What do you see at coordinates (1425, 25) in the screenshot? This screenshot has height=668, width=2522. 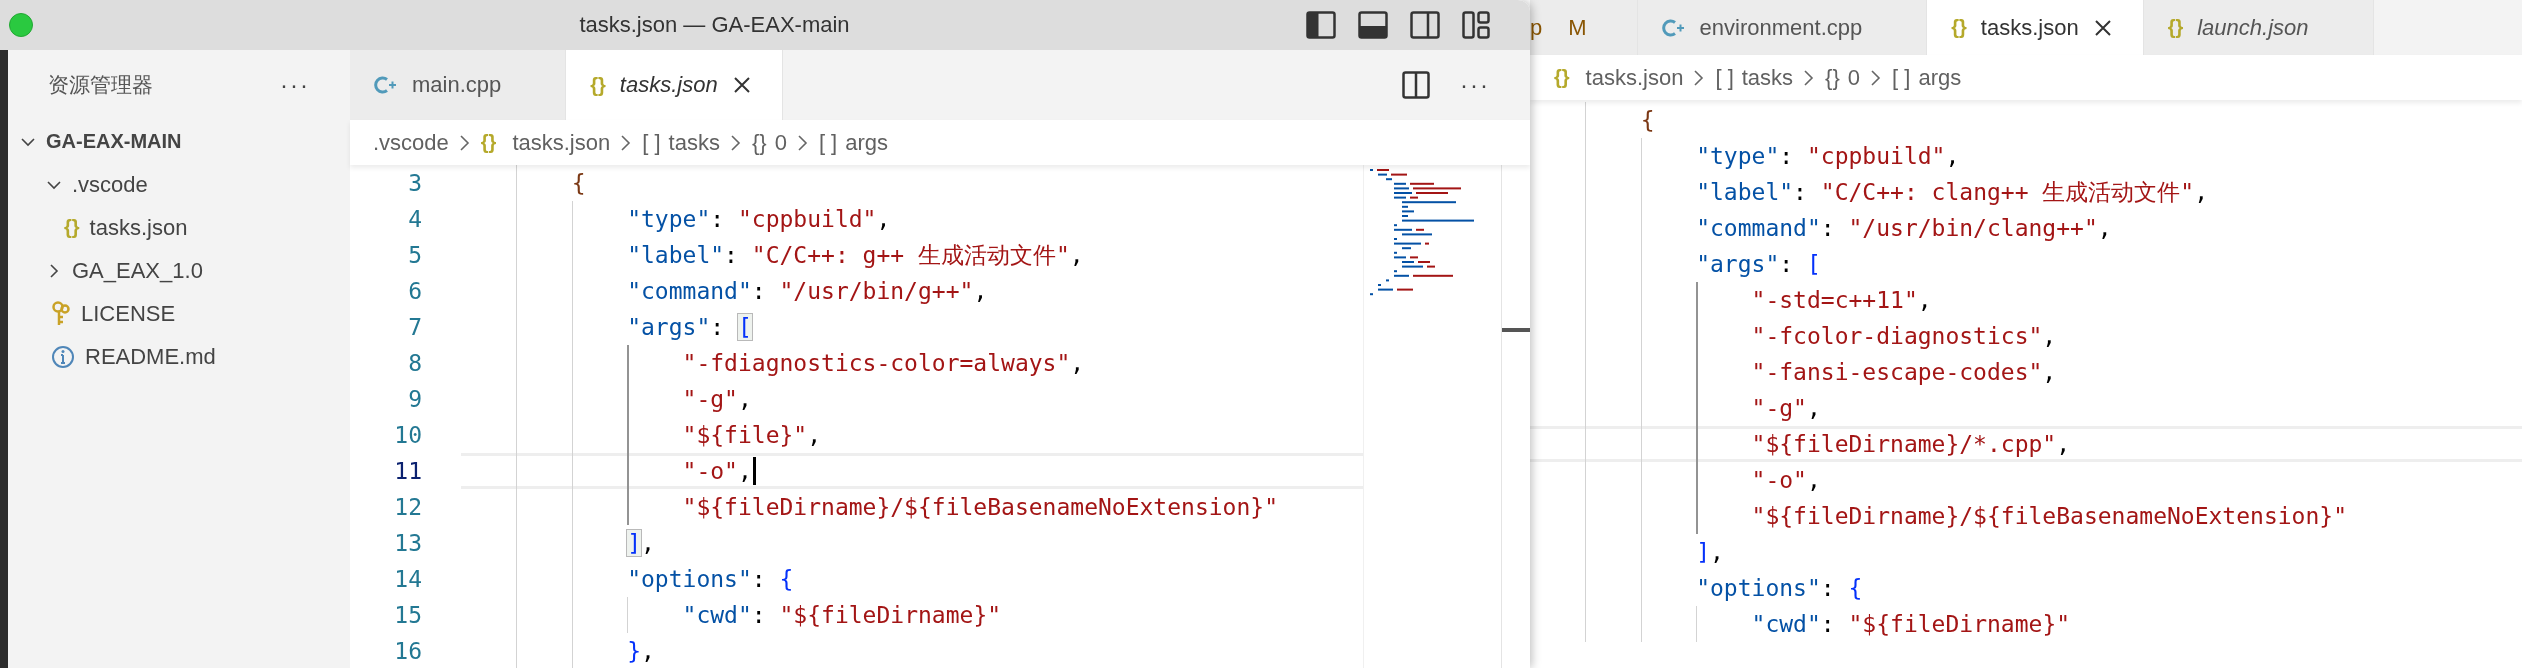 I see `secondary-sidebar-icon` at bounding box center [1425, 25].